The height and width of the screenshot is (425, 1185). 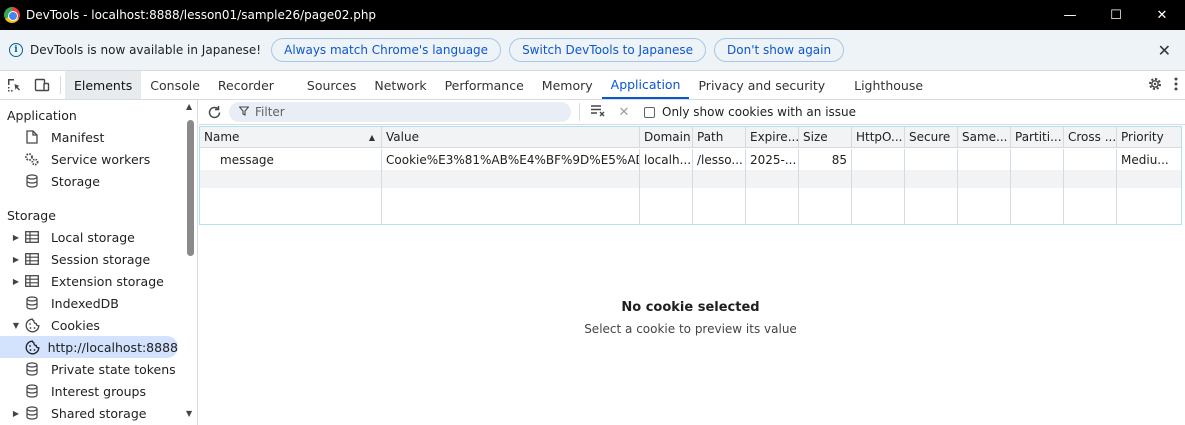 I want to click on minimize-button: —, so click(x=1070, y=15).